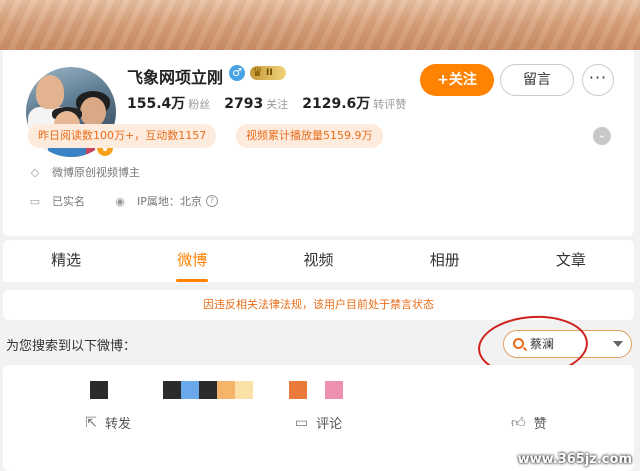  What do you see at coordinates (537, 80) in the screenshot?
I see `message-button: 留言` at bounding box center [537, 80].